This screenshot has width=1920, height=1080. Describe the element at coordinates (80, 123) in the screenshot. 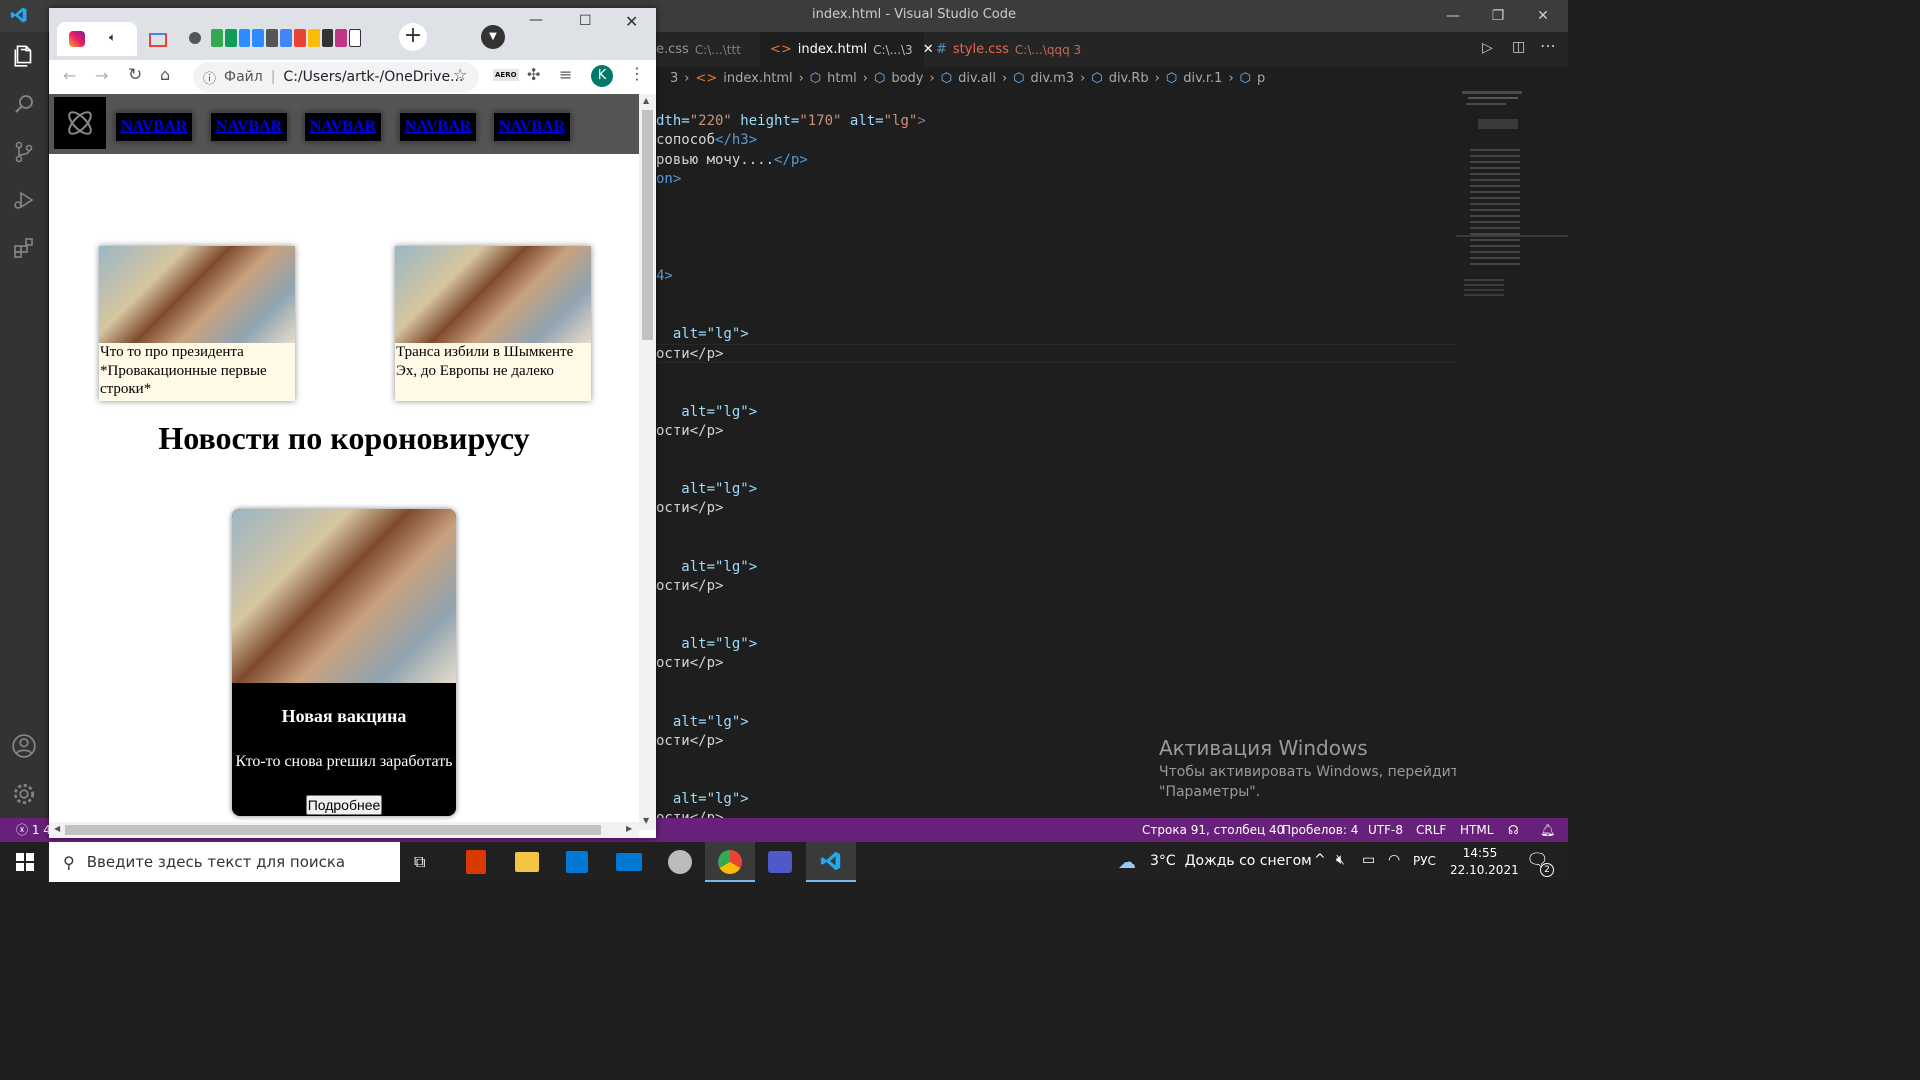

I see `logo` at that location.